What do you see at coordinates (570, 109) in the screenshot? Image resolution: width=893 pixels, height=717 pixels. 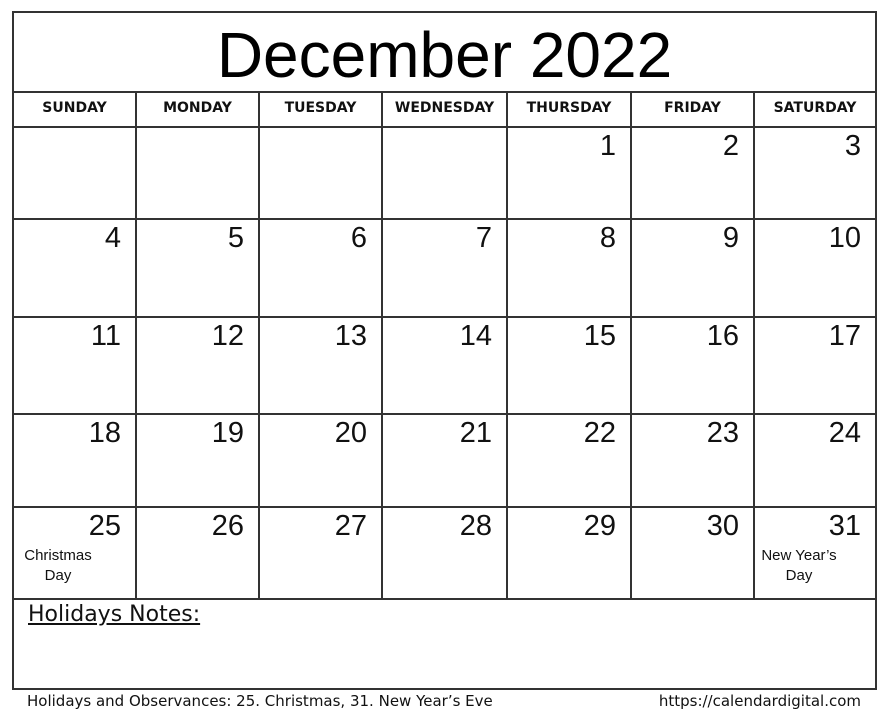 I see `weekday-header-thursday: THURSDAY` at bounding box center [570, 109].